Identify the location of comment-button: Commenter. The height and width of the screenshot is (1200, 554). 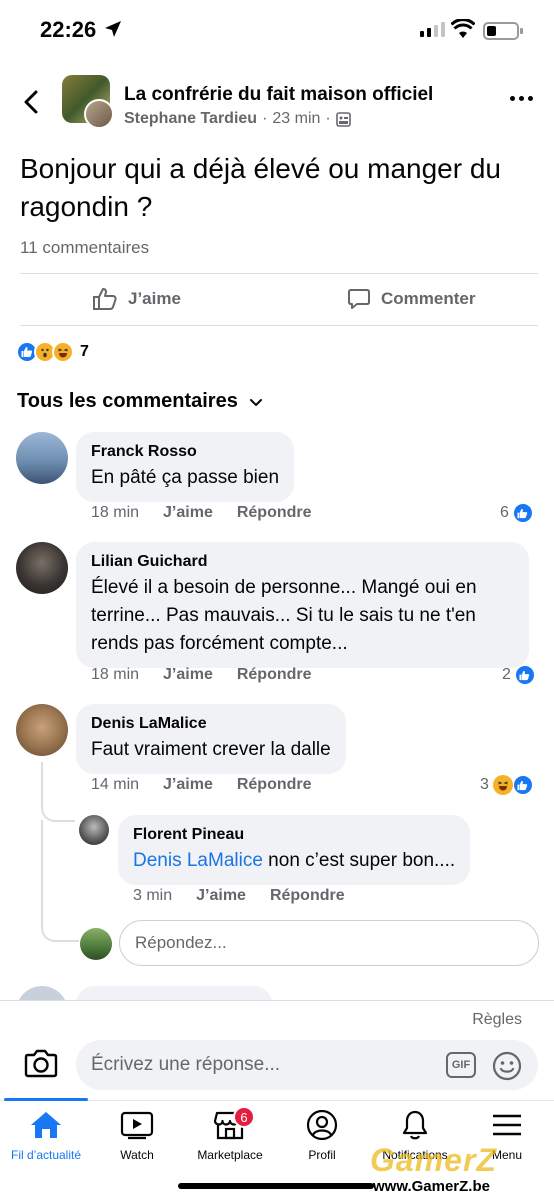
(411, 299).